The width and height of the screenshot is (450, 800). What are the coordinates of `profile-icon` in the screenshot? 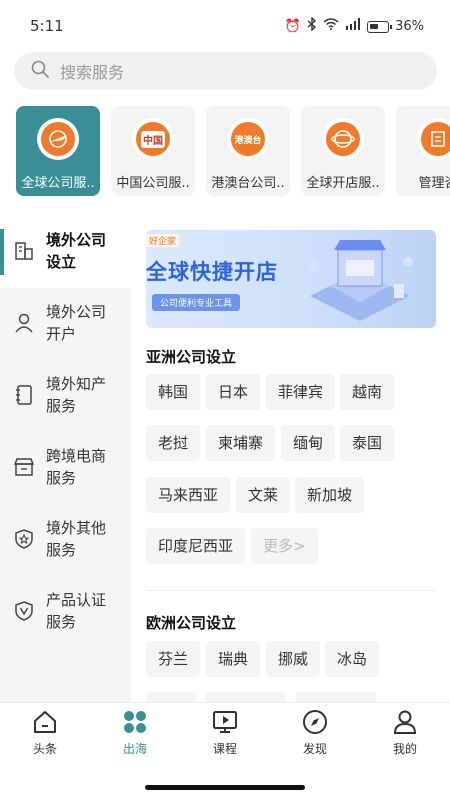 It's located at (405, 722).